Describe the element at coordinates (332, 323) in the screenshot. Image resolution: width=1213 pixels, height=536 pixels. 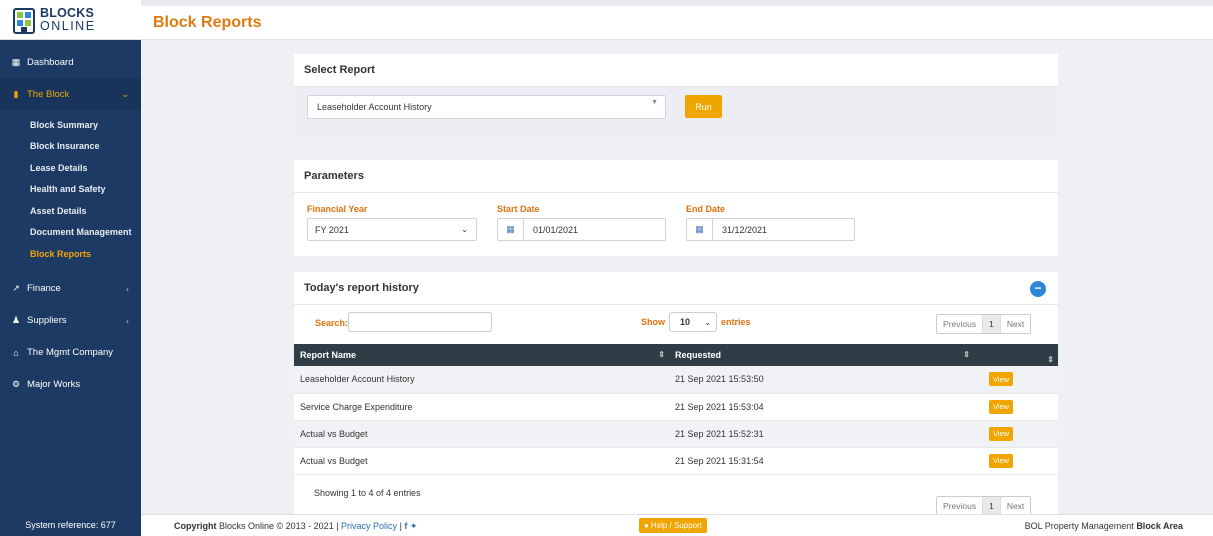
I see `search-label: Search:` at that location.